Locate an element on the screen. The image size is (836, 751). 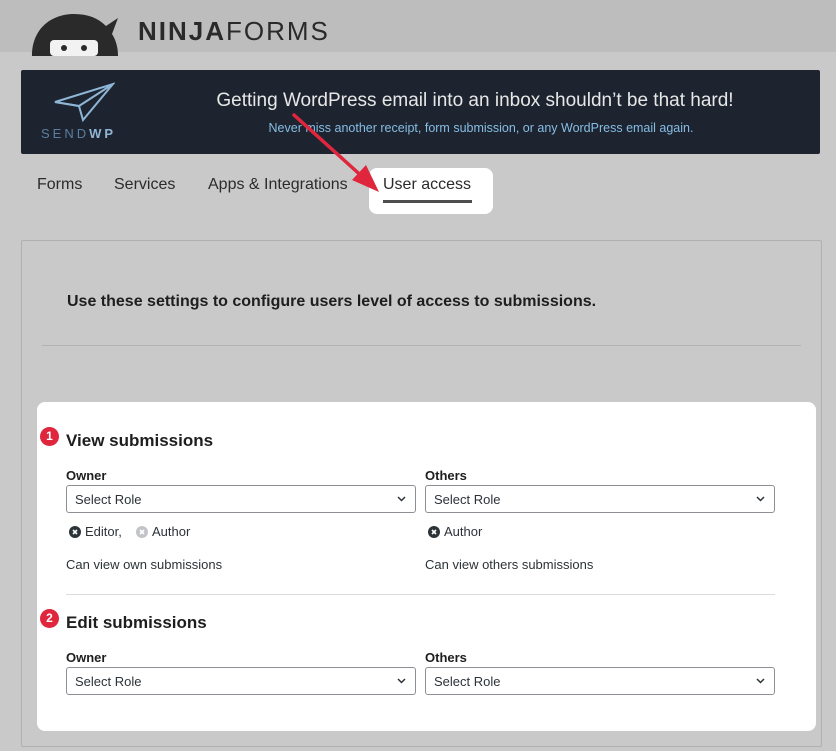
view-owner-description: Can view own submissions is located at coordinates (144, 564).